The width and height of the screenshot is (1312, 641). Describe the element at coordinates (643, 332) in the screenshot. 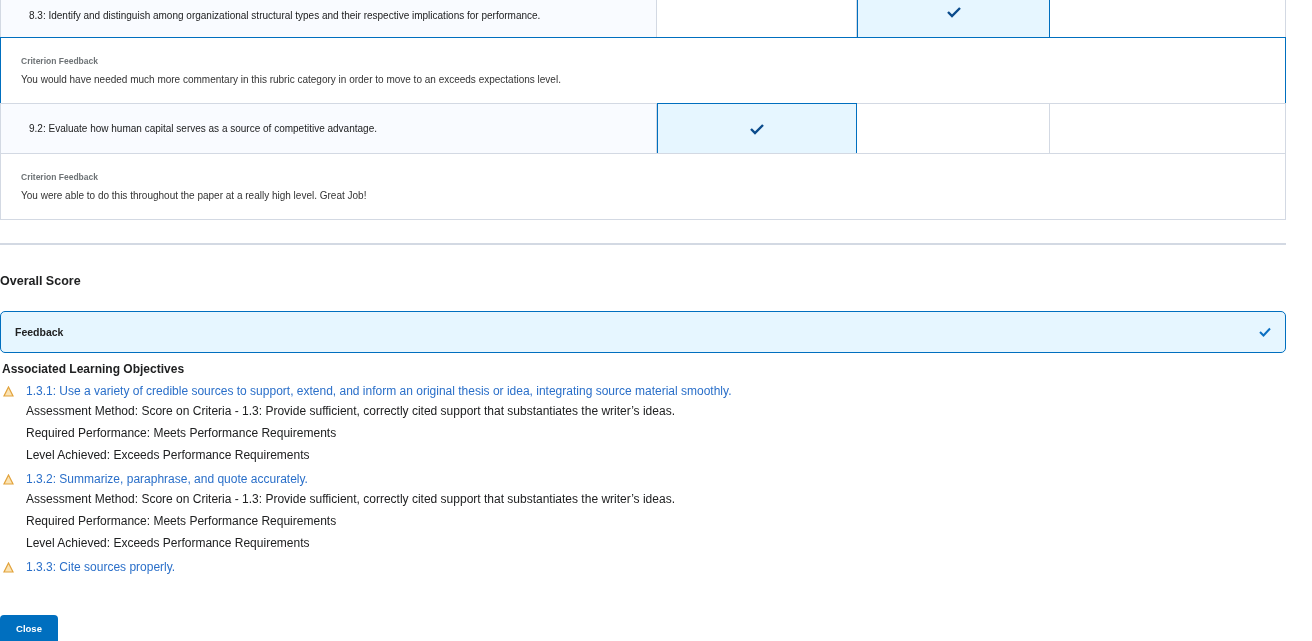

I see `feedback-panel: Feedback` at that location.